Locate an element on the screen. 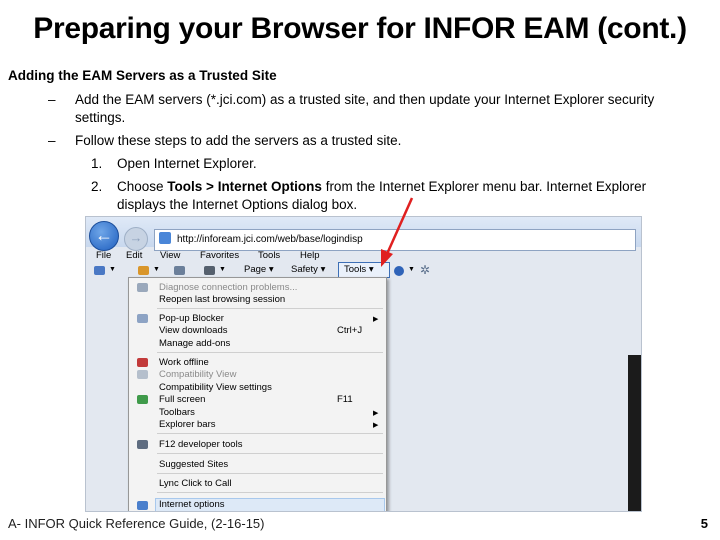  red-arrow is located at coordinates (397, 232).